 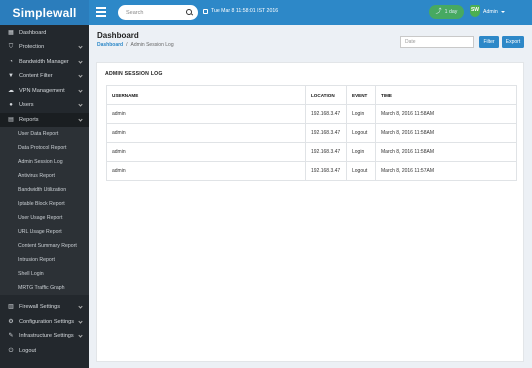 I want to click on menu-toggle-icon, so click(x=101, y=12).